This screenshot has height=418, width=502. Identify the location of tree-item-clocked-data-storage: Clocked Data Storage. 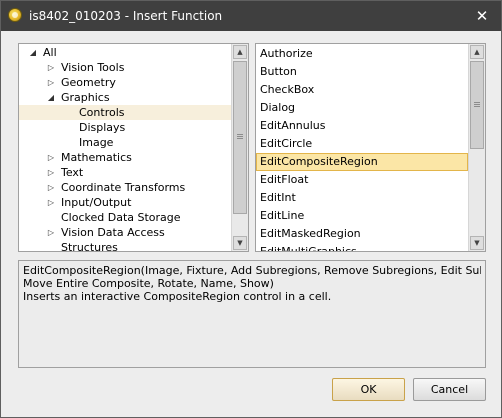
(125, 217).